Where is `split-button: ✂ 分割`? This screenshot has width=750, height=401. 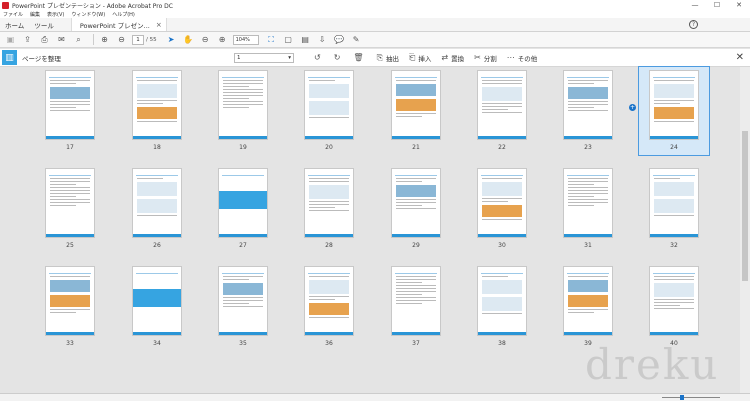
split-button: ✂ 分割 is located at coordinates (485, 58).